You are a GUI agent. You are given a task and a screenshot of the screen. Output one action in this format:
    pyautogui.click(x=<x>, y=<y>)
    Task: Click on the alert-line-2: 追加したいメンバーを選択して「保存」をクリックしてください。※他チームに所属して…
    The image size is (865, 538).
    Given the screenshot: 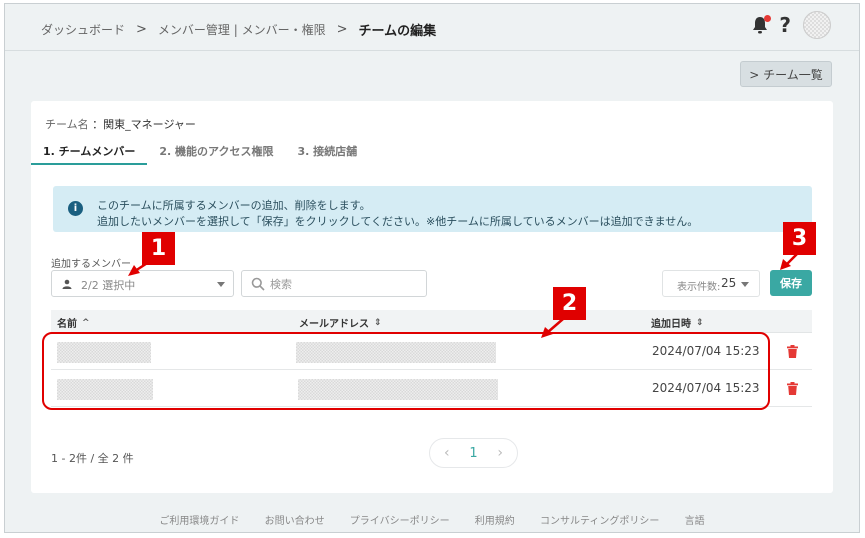 What is the action you would take?
    pyautogui.click(x=398, y=221)
    